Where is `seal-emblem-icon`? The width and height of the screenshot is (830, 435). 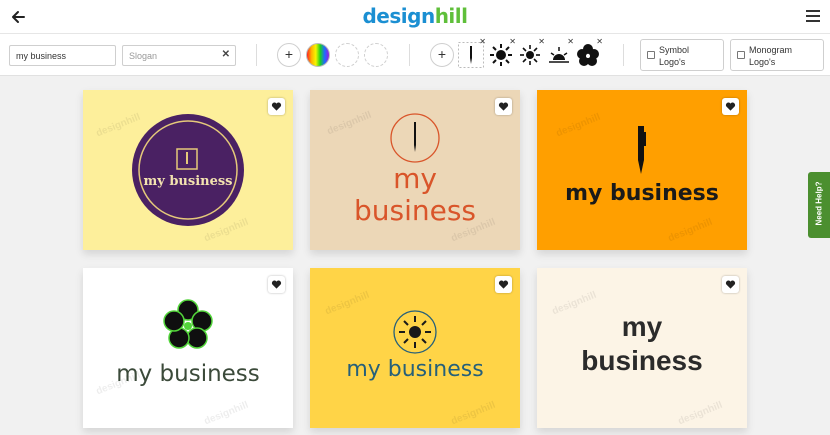 seal-emblem-icon is located at coordinates (188, 170).